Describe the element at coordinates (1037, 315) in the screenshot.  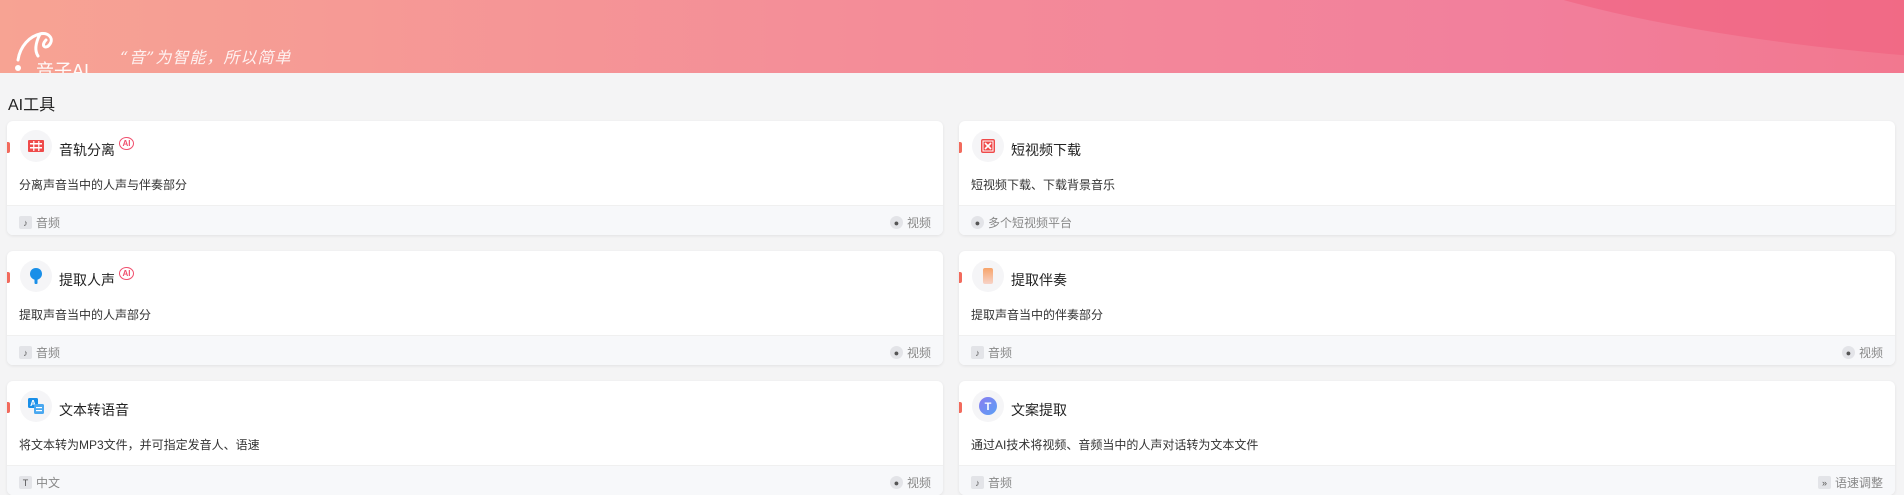
I see `card-description: 提取声音当中的伴奏部分` at that location.